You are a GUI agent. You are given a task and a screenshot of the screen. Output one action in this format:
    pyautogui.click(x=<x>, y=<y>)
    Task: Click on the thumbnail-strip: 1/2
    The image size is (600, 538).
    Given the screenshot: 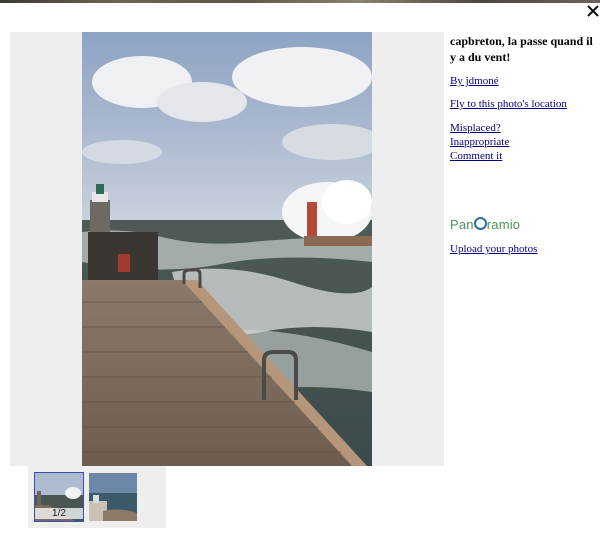 What is the action you would take?
    pyautogui.click(x=97, y=497)
    